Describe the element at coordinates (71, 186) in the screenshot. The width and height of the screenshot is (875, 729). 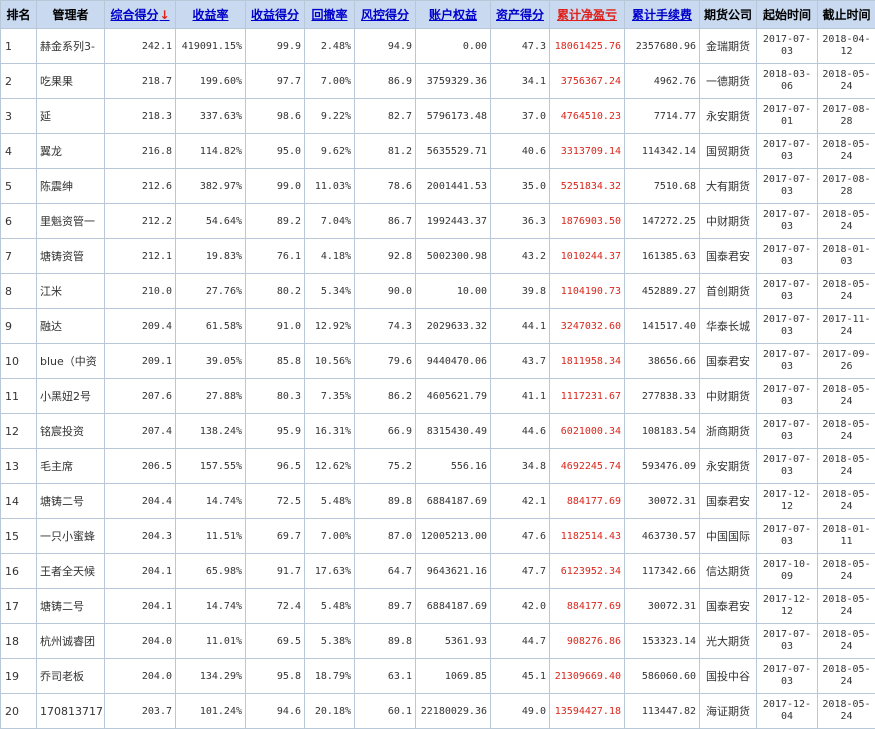
I see `row-manager-name: 陈震绅` at that location.